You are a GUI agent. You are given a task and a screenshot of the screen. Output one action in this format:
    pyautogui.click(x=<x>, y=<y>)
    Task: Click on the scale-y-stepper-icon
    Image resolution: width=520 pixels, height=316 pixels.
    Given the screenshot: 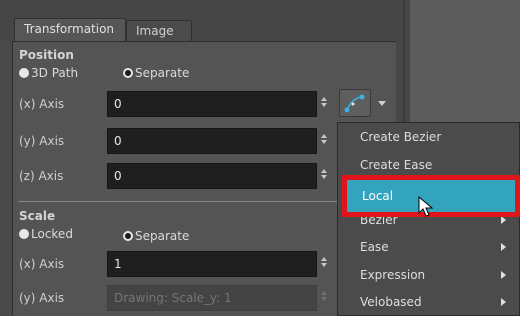 What is the action you would take?
    pyautogui.click(x=324, y=298)
    